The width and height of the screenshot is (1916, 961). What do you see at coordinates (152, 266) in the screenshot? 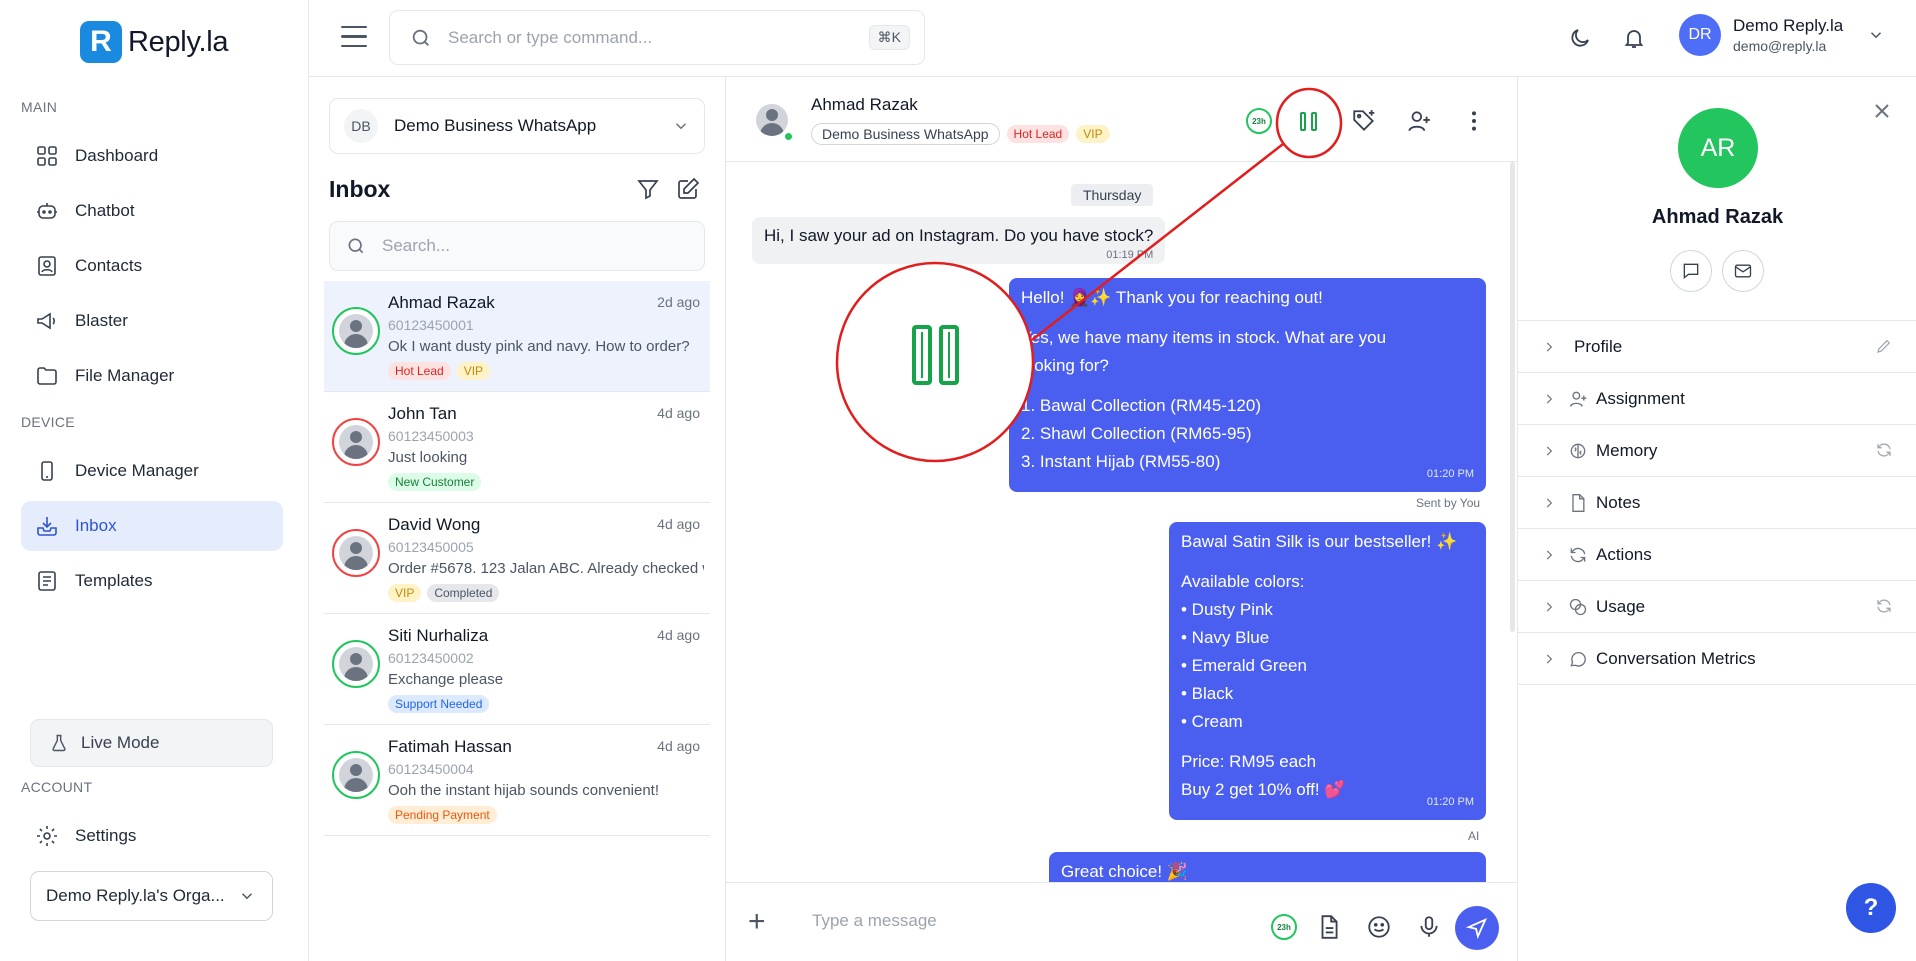
I see `sidebar-item-contacts: Contacts` at bounding box center [152, 266].